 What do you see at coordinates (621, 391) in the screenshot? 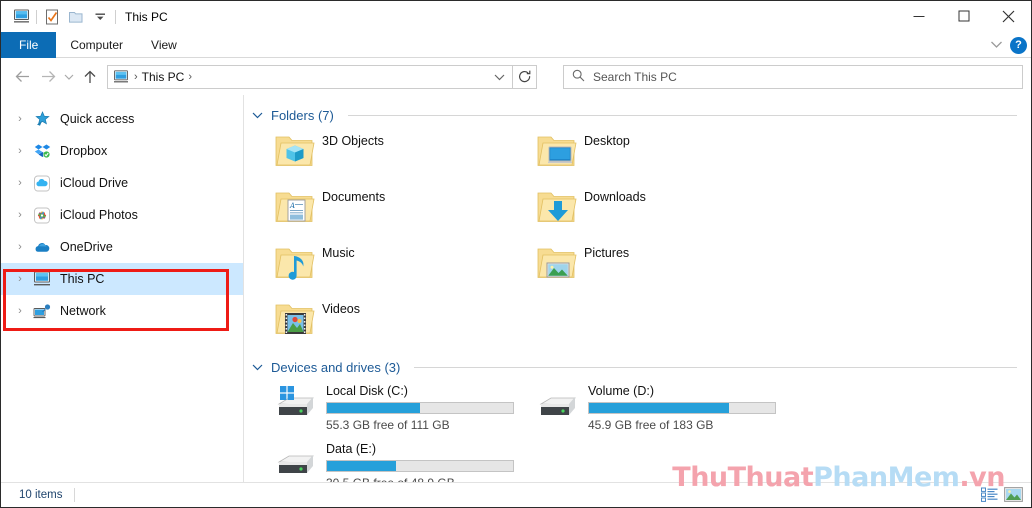
I see `drive-name: Volume (D:)` at bounding box center [621, 391].